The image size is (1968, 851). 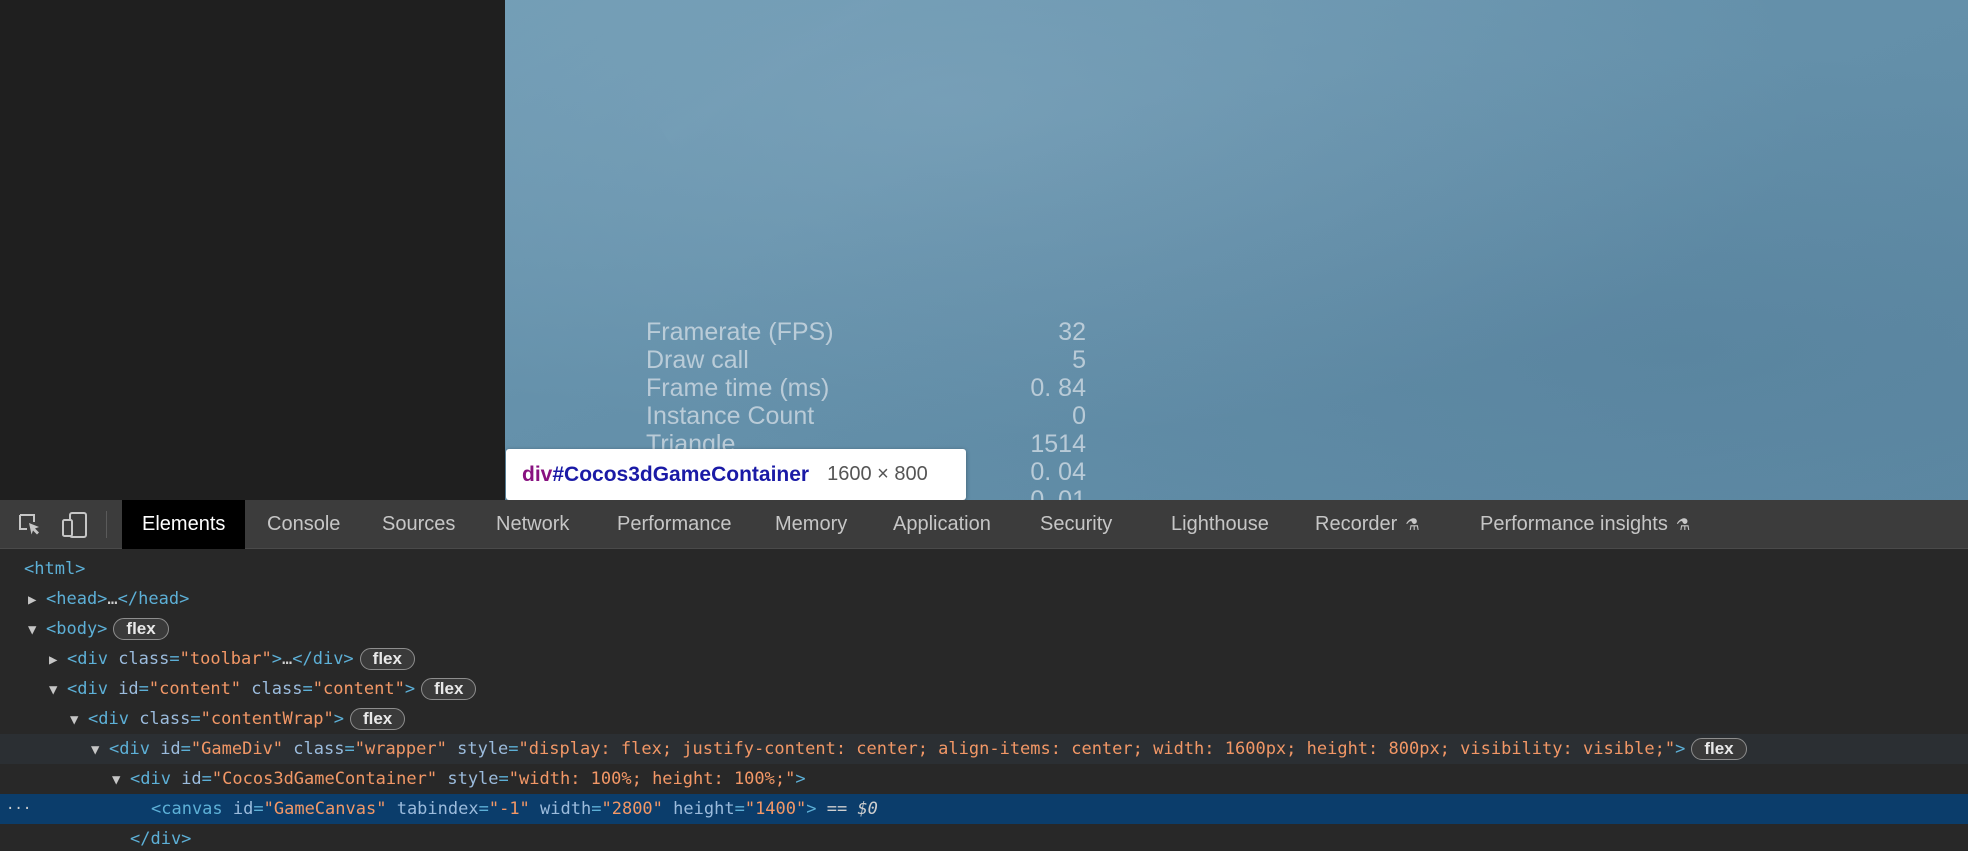 What do you see at coordinates (1574, 524) in the screenshot?
I see `tab-performance-insights-label: Performance insights` at bounding box center [1574, 524].